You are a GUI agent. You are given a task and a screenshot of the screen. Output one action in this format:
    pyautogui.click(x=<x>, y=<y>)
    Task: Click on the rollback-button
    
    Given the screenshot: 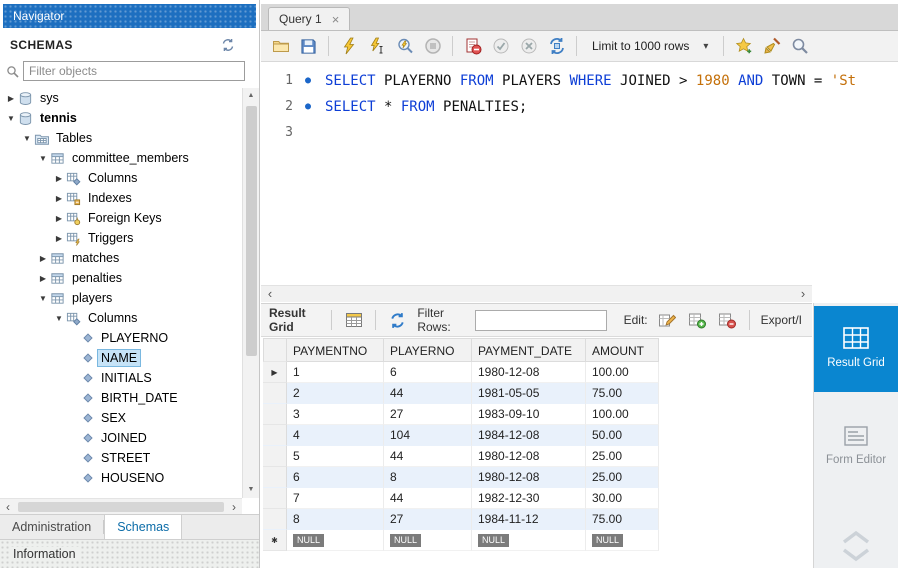 What is the action you would take?
    pyautogui.click(x=528, y=46)
    